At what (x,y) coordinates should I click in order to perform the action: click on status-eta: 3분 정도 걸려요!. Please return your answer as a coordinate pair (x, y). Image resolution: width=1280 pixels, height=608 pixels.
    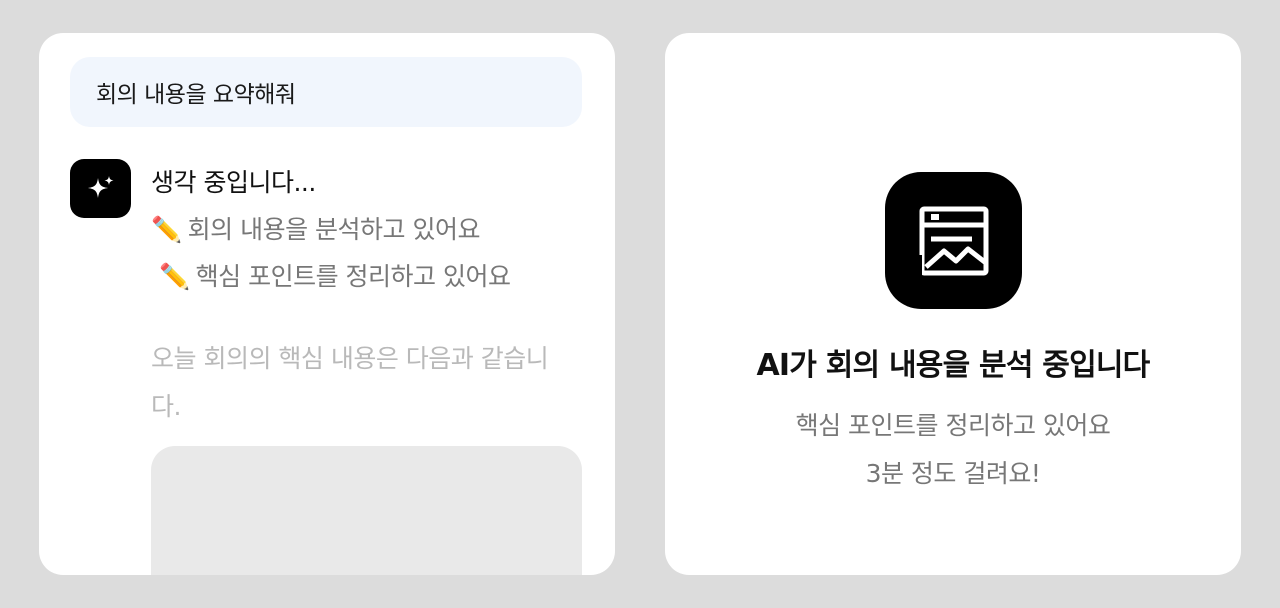
    Looking at the image, I should click on (953, 473).